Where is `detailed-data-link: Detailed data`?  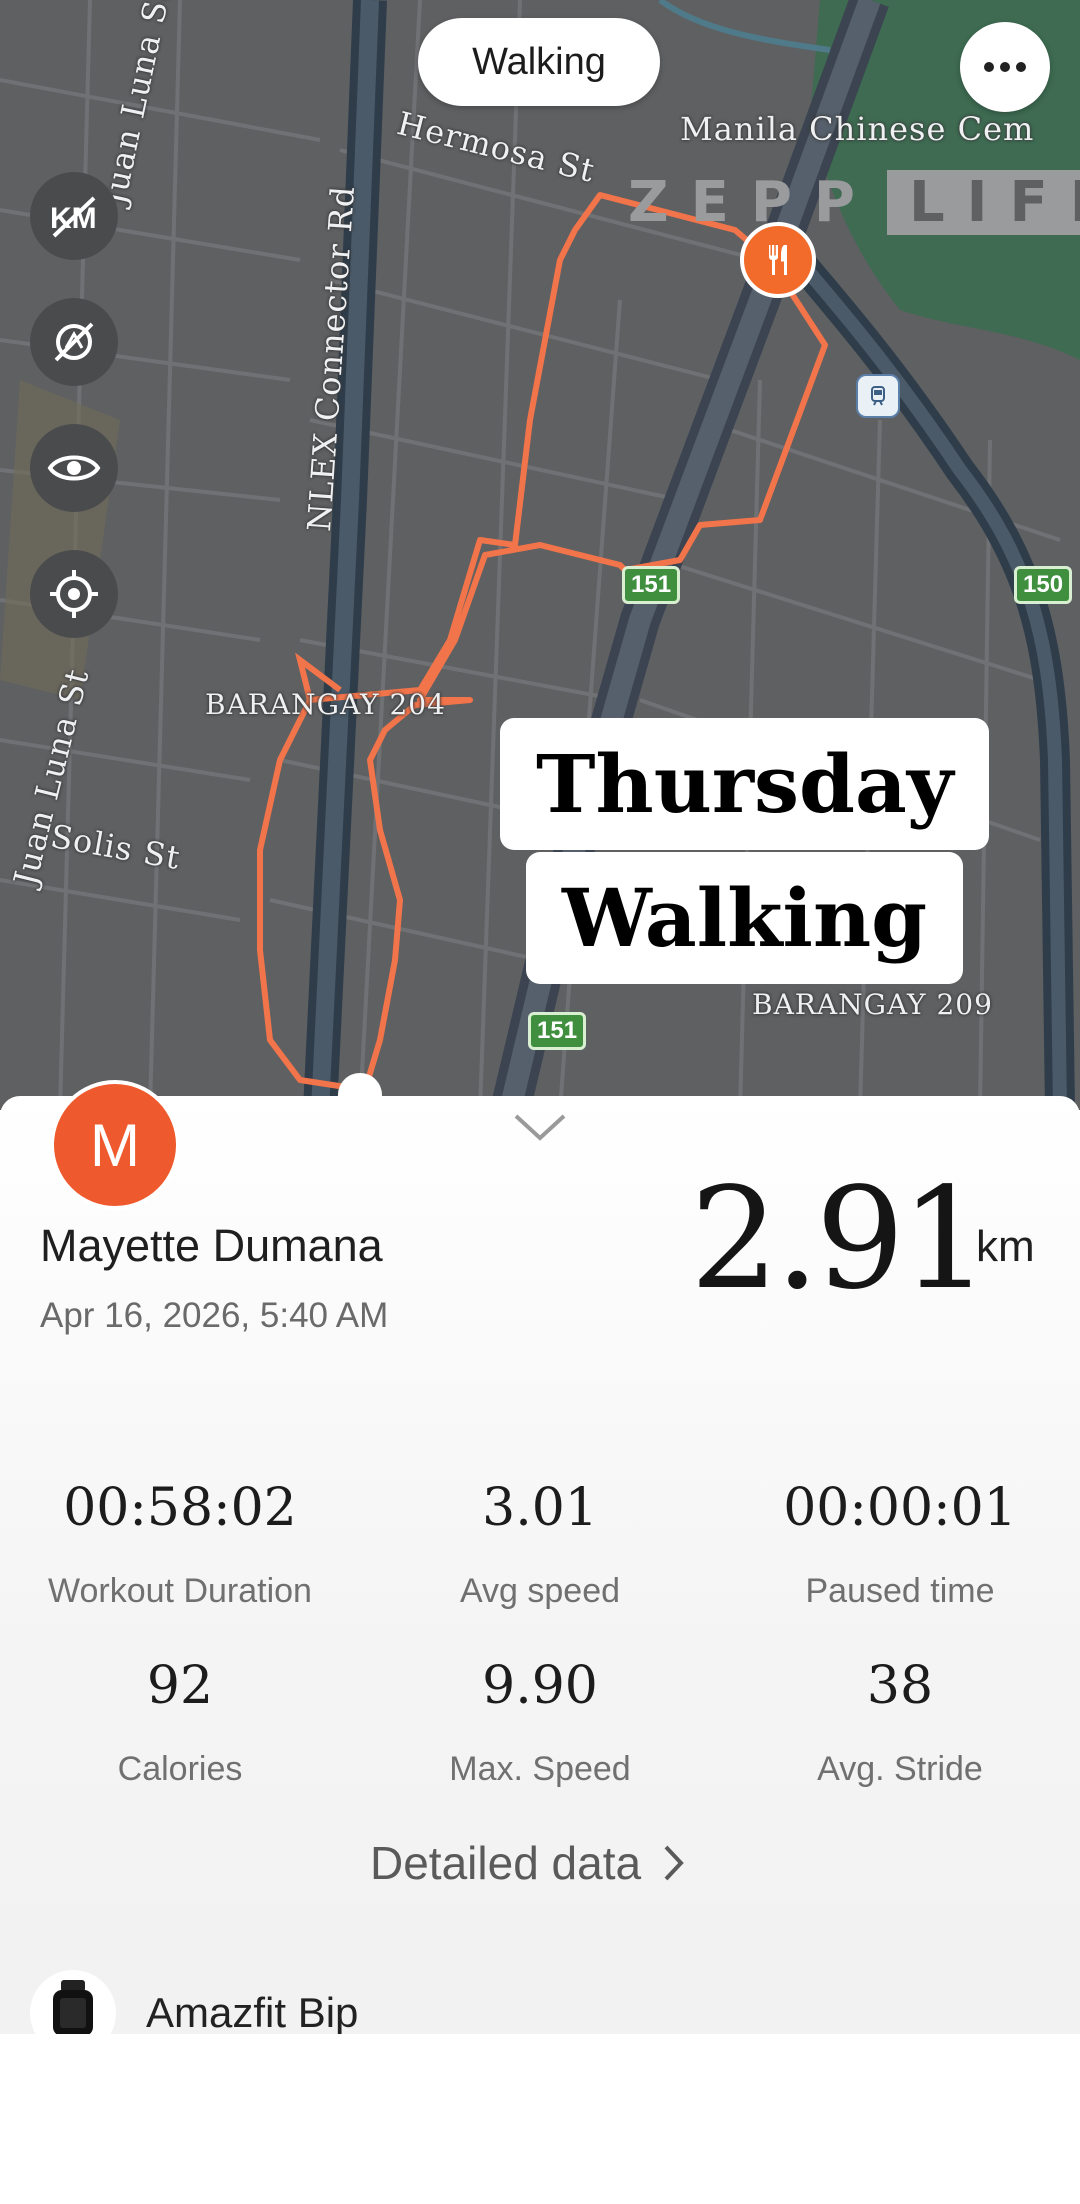
detailed-data-link: Detailed data is located at coordinates (527, 1863).